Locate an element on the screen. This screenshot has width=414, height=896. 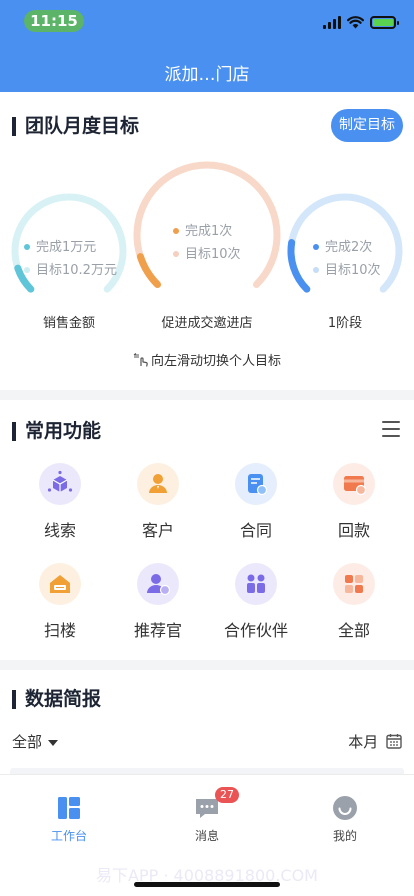
all-apps-icon is located at coordinates (354, 584).